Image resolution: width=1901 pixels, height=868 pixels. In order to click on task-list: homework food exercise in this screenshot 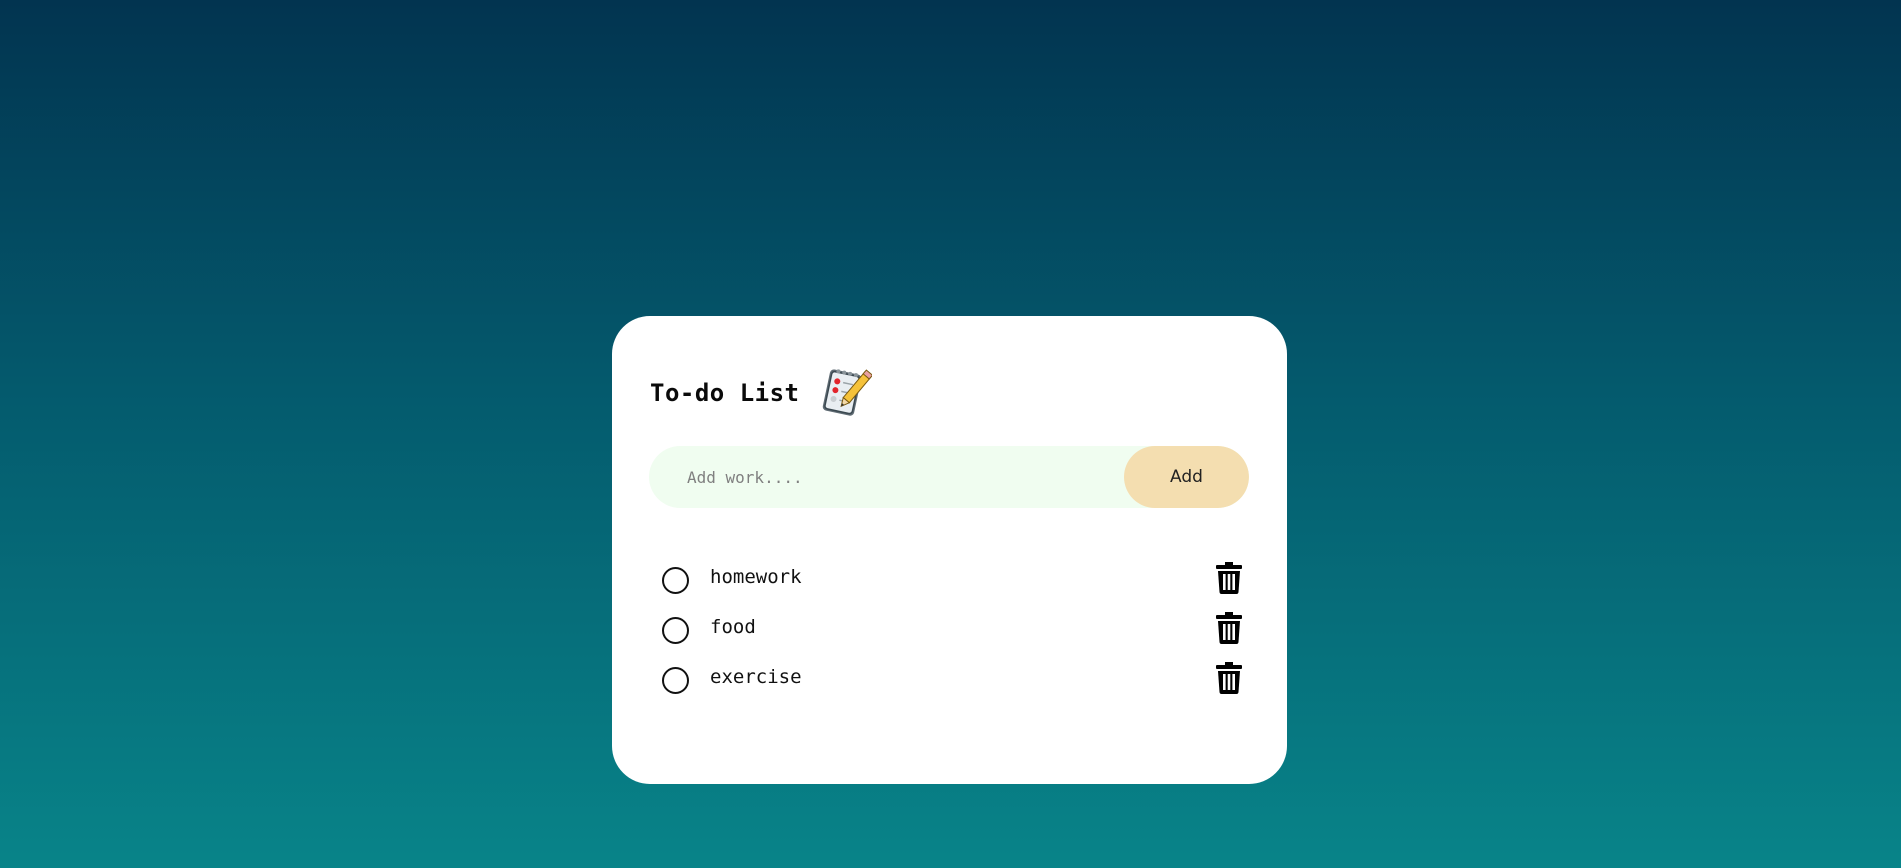, I will do `click(952, 627)`.